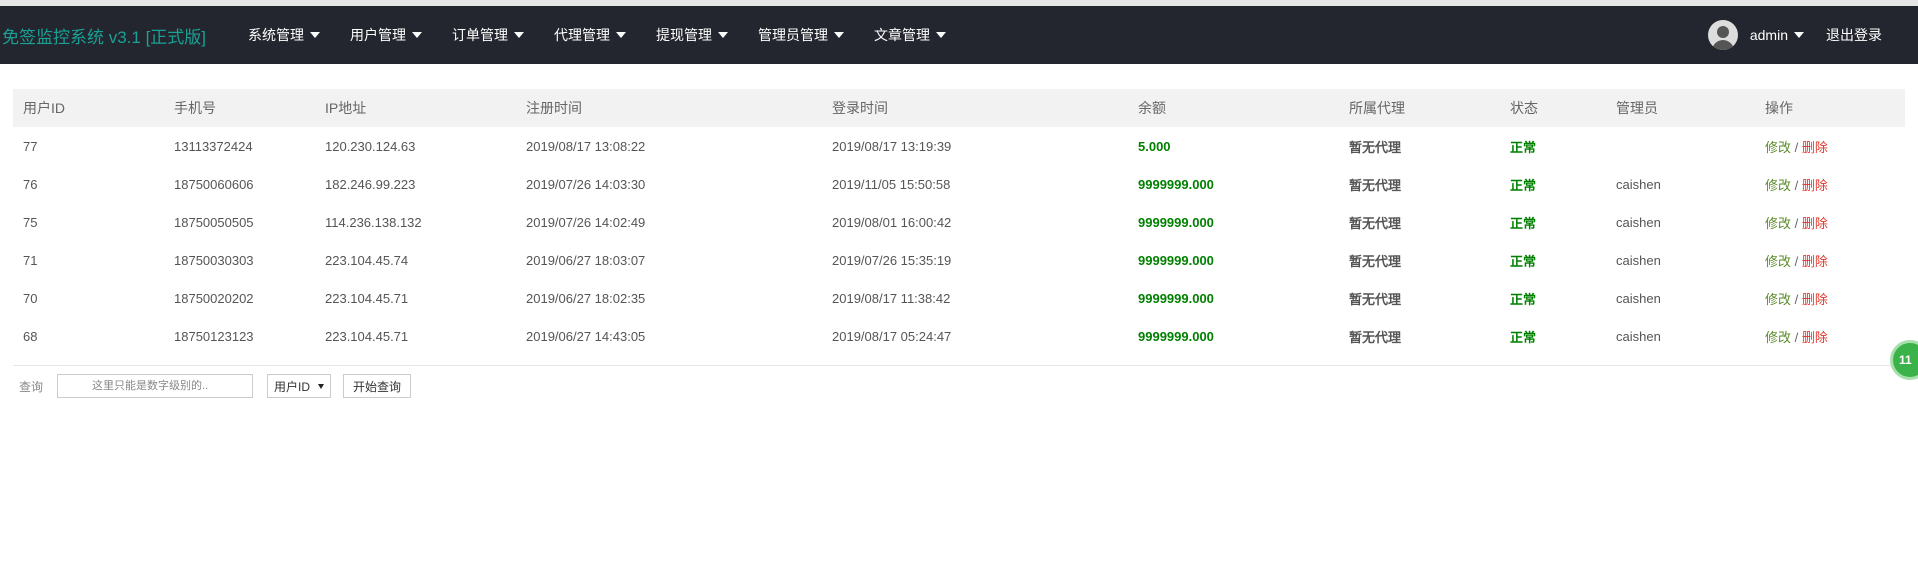 Image resolution: width=1918 pixels, height=564 pixels. What do you see at coordinates (586, 260) in the screenshot?
I see `cell-register-time: 2019/06/27 18:03:07` at bounding box center [586, 260].